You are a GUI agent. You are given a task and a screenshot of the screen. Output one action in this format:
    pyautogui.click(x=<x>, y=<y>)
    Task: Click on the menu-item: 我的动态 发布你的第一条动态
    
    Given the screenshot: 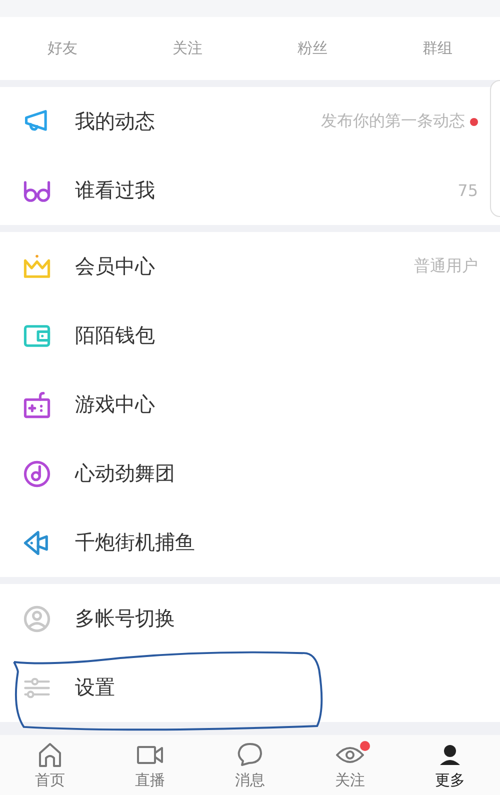 What is the action you would take?
    pyautogui.click(x=243, y=121)
    